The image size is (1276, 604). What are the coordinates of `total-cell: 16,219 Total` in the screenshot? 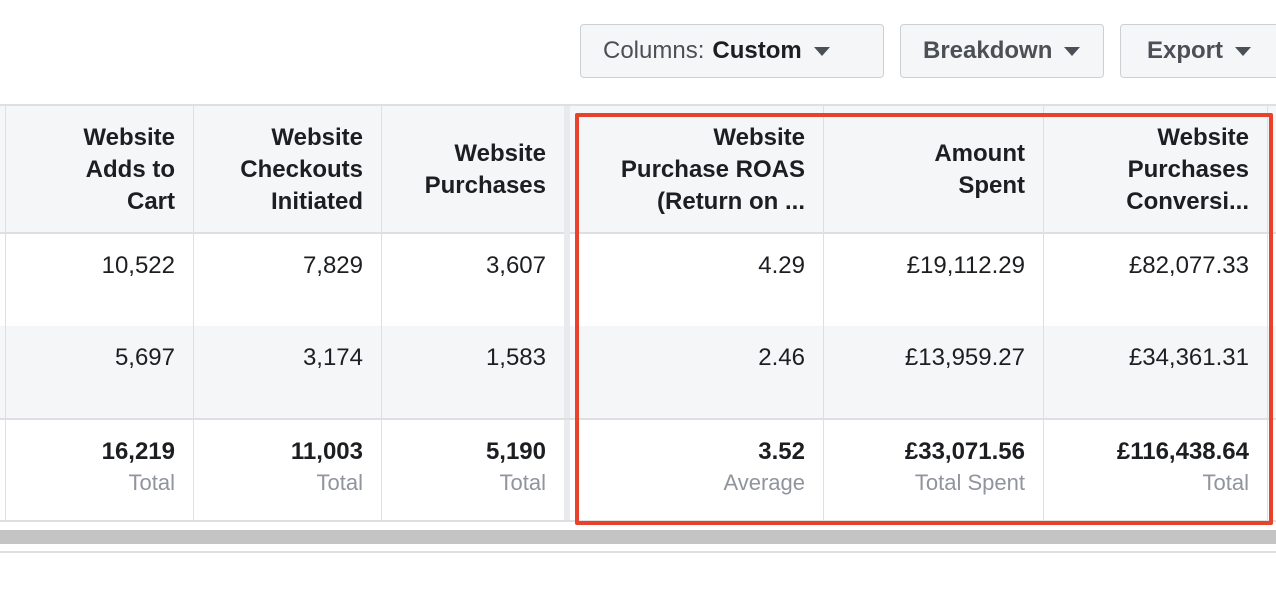 It's located at (100, 470).